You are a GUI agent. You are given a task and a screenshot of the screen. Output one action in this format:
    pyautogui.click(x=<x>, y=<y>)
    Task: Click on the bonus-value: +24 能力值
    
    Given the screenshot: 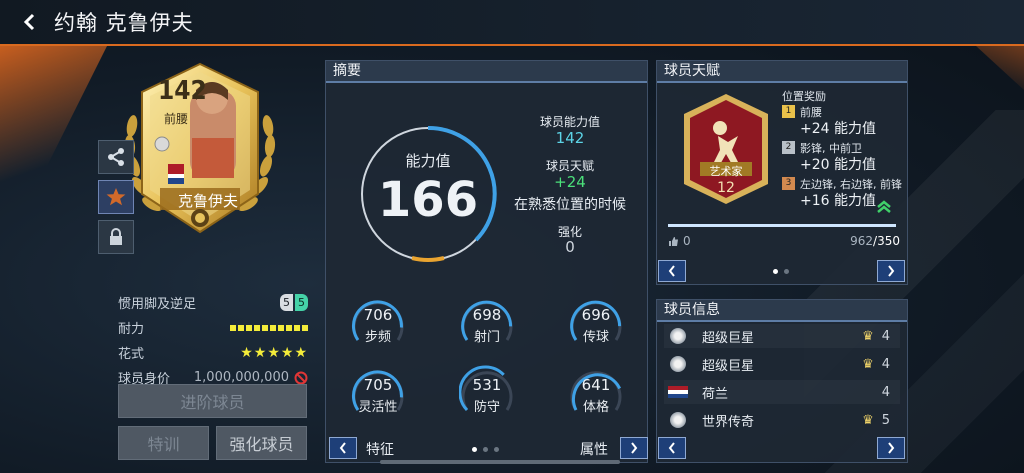 What is the action you would take?
    pyautogui.click(x=838, y=129)
    